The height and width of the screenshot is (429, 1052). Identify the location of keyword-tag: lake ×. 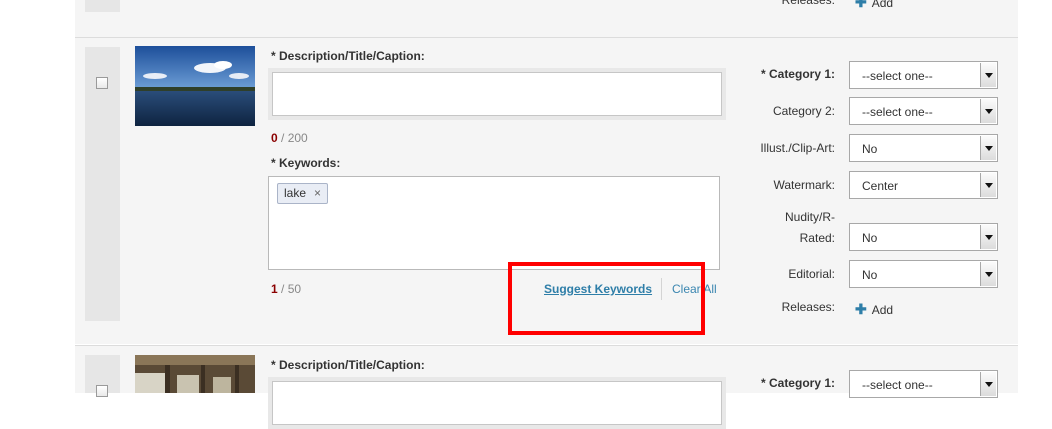
(303, 193).